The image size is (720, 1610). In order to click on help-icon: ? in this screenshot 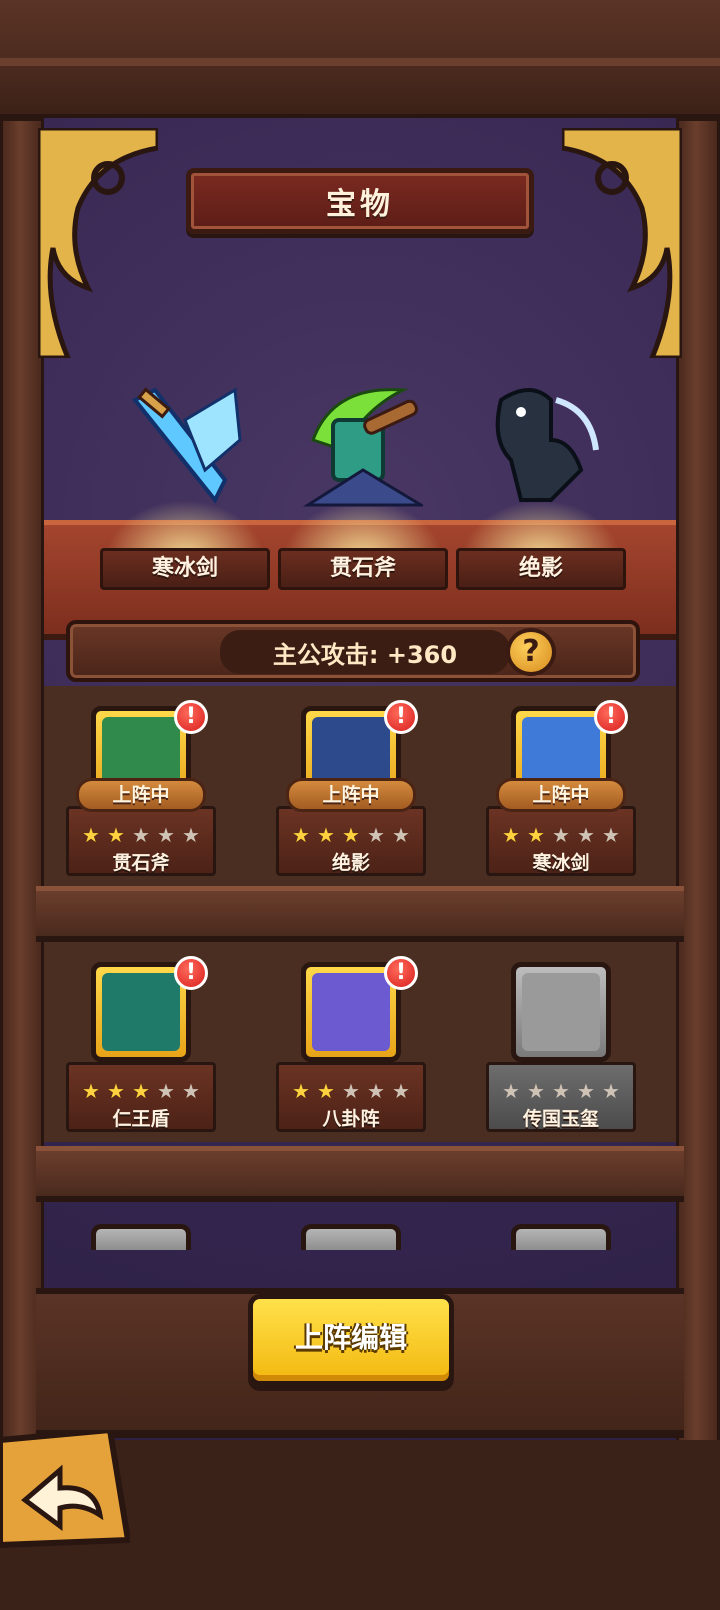, I will do `click(531, 652)`.